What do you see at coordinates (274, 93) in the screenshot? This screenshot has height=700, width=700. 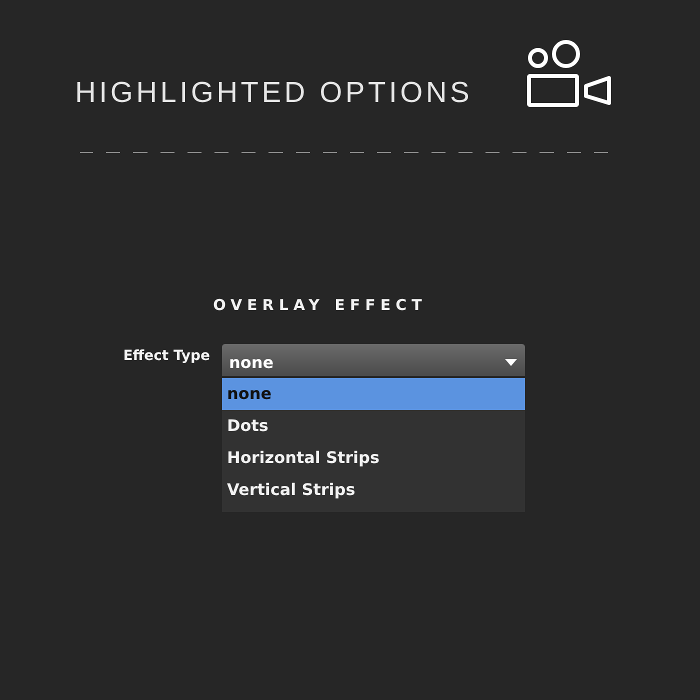 I see `page-title: HIGHLIGHTED OPTIONS` at bounding box center [274, 93].